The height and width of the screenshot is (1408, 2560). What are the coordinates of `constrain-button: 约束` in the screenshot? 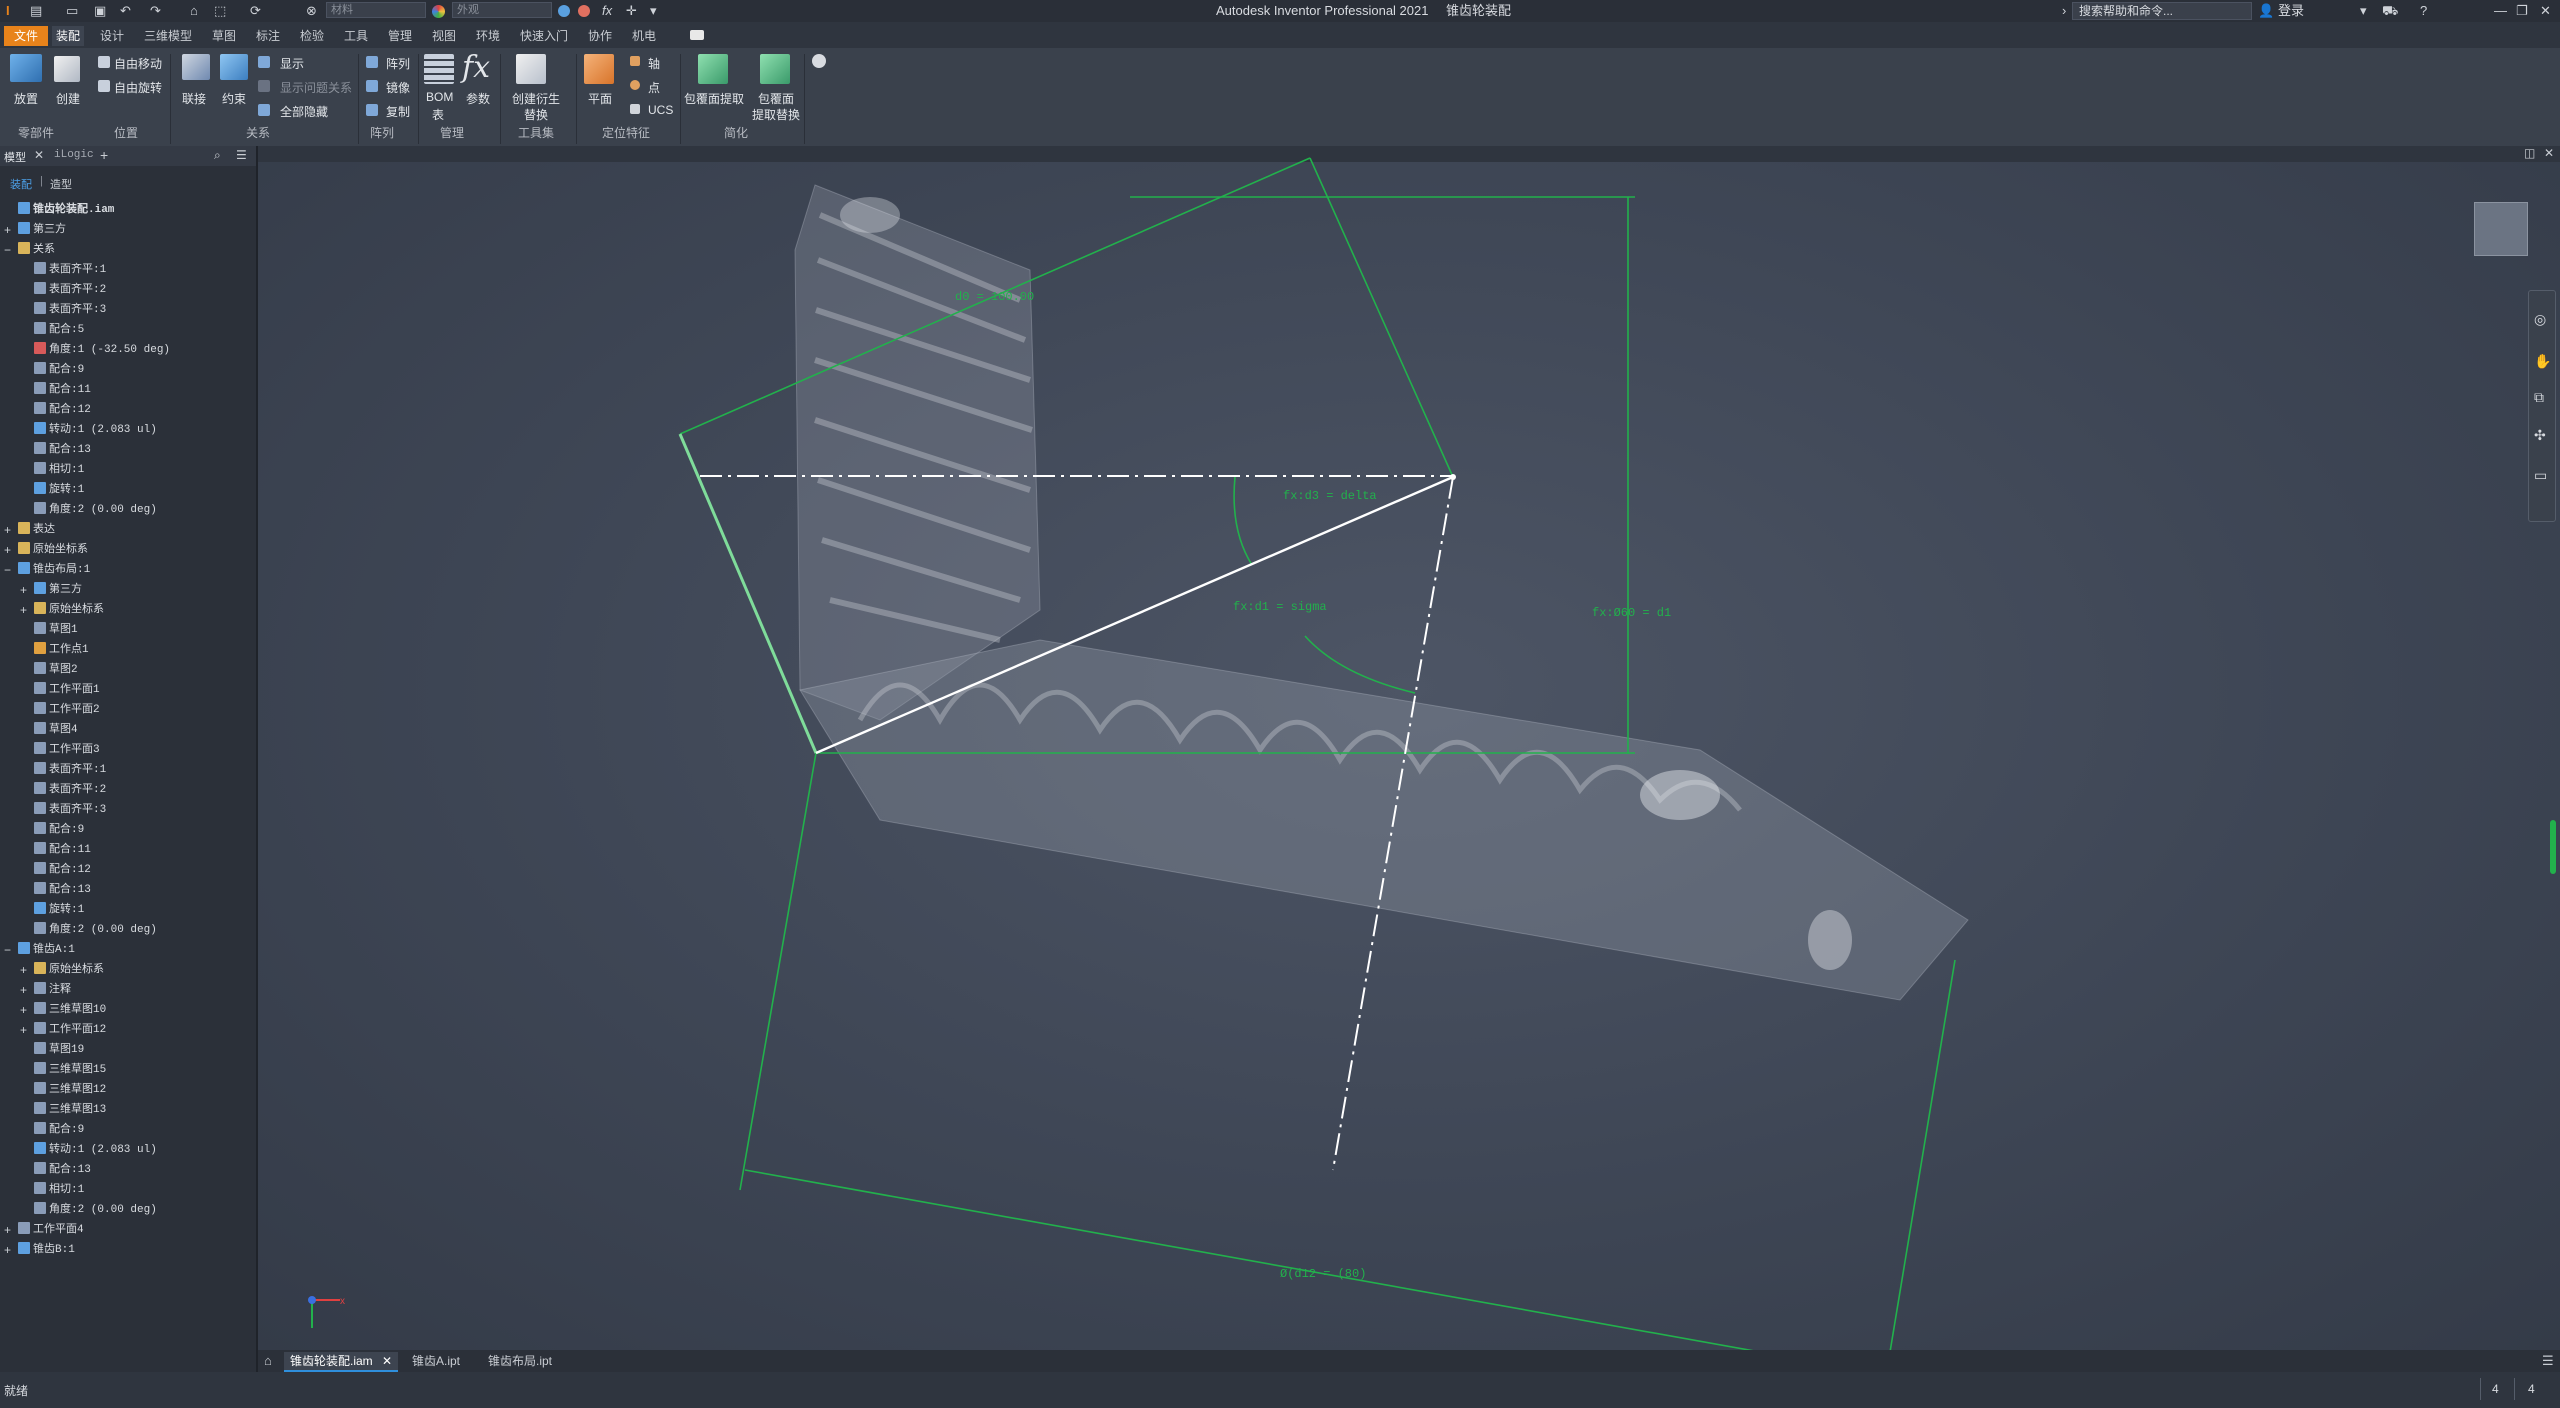 It's located at (234, 98).